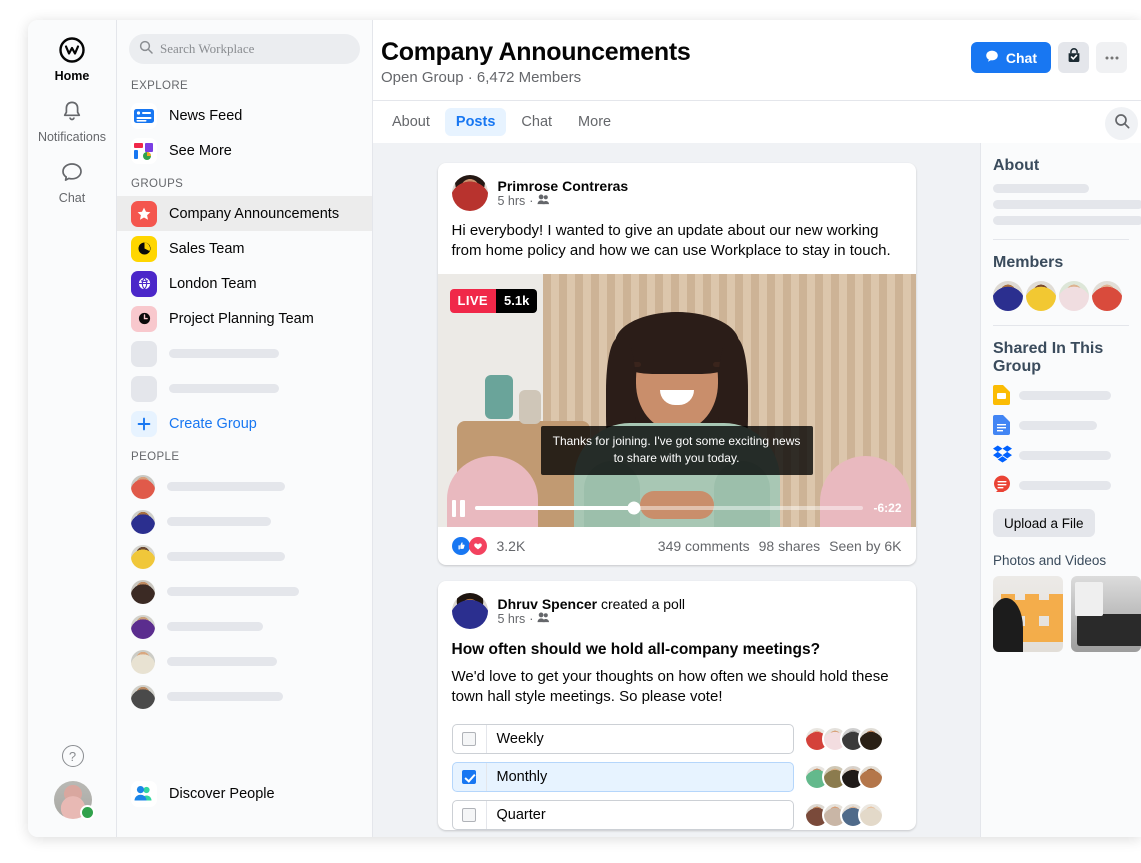 The width and height of the screenshot is (1141, 863). Describe the element at coordinates (563, 186) in the screenshot. I see `post-author: Primrose Contreras` at that location.